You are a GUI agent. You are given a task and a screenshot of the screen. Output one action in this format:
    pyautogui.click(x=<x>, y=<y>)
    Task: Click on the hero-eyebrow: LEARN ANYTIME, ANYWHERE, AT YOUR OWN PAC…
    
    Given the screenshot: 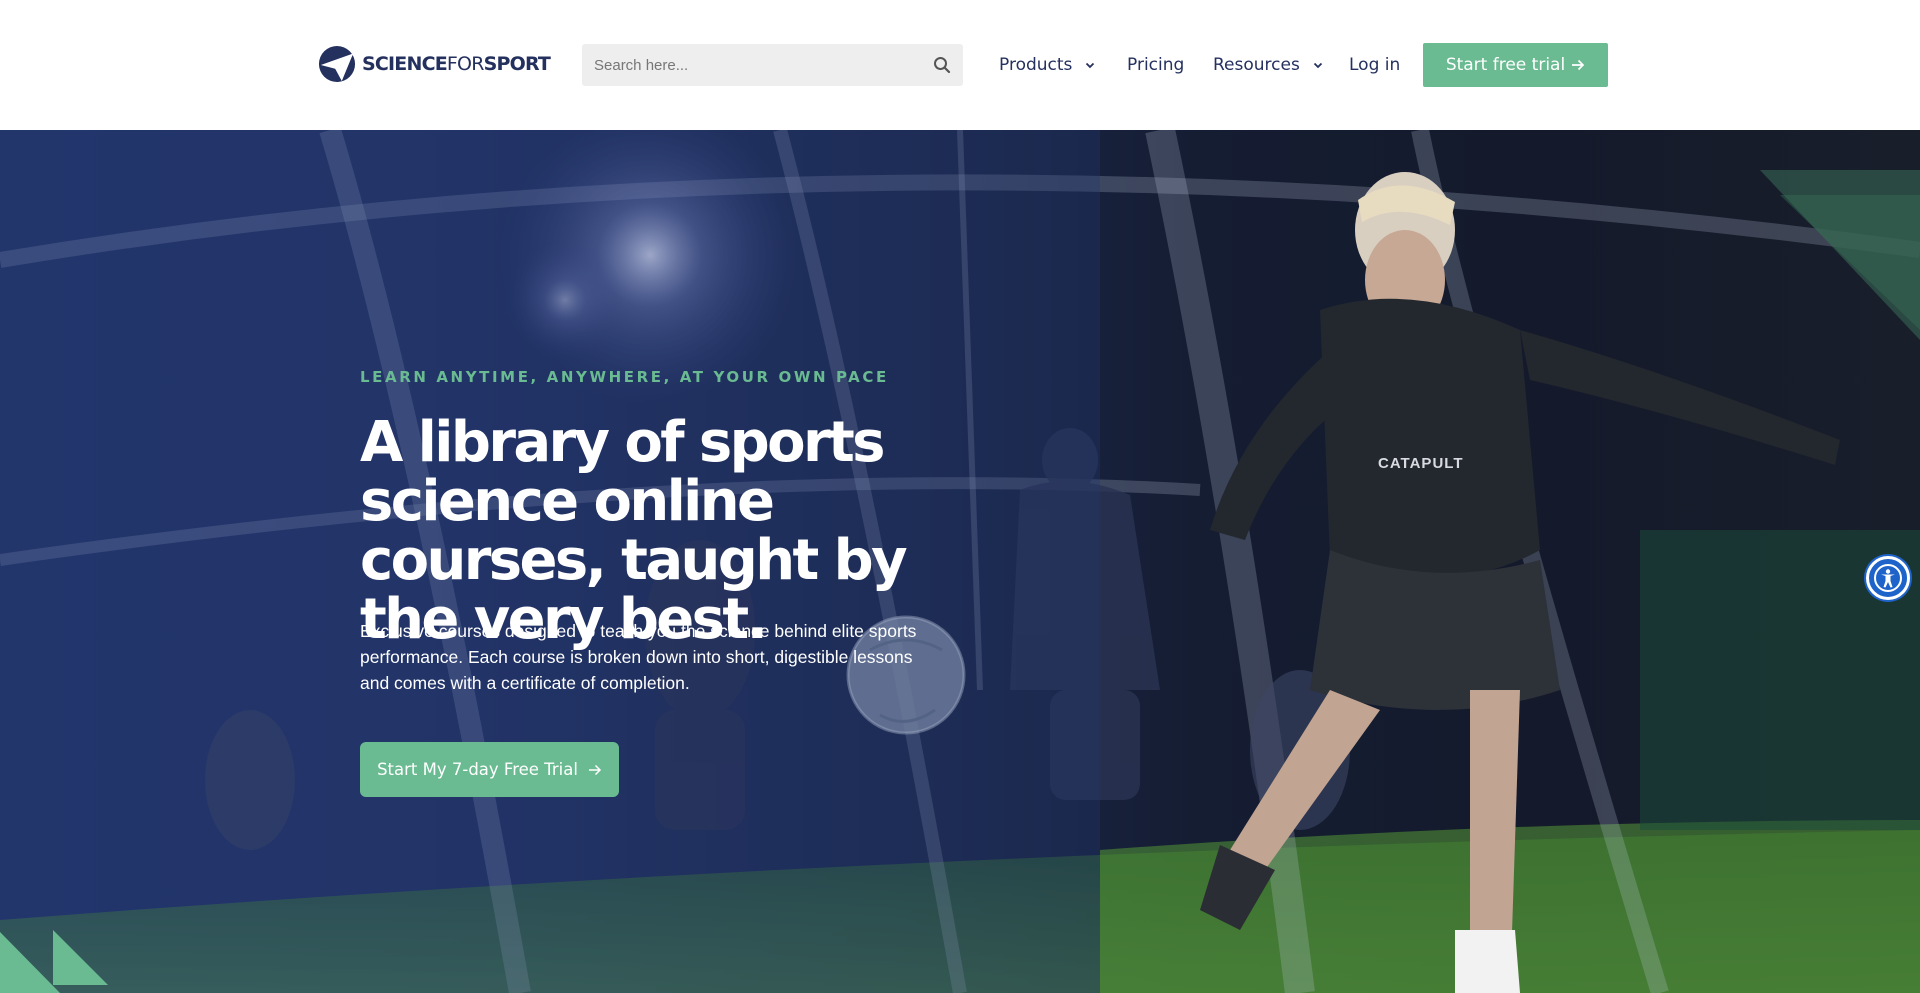 What is the action you would take?
    pyautogui.click(x=624, y=377)
    